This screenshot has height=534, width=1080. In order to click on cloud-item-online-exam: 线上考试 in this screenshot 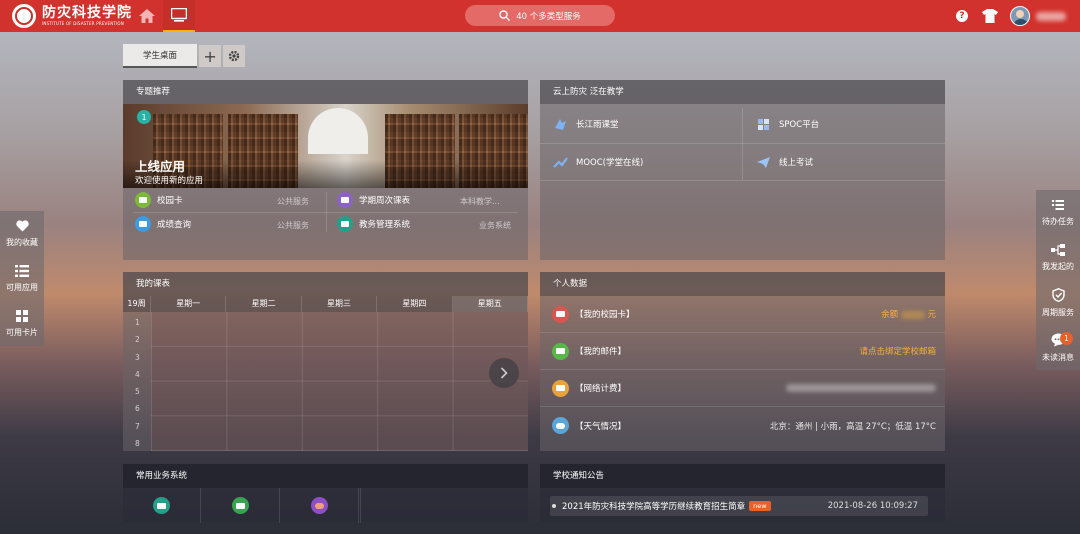, I will do `click(784, 162)`.